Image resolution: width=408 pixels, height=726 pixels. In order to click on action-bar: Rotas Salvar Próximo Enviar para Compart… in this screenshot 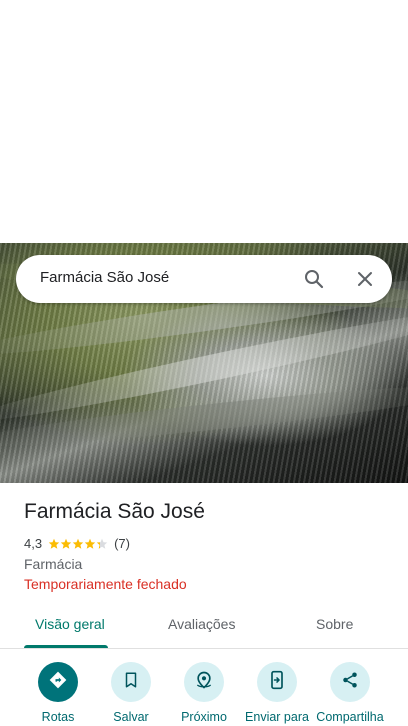, I will do `click(204, 694)`.